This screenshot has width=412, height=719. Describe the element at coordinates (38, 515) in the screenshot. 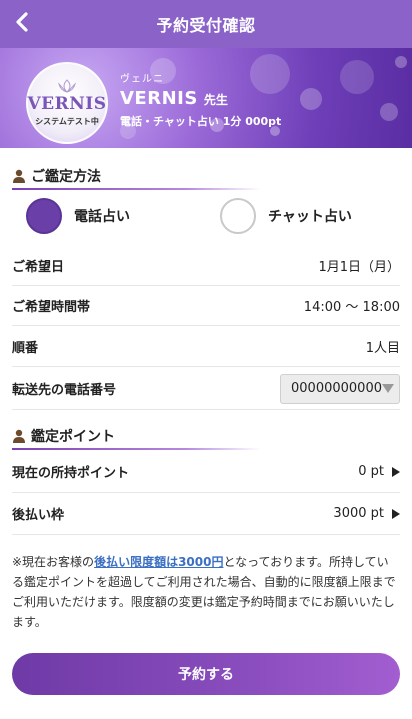

I see `deferred-payment-label: 後払い枠` at that location.